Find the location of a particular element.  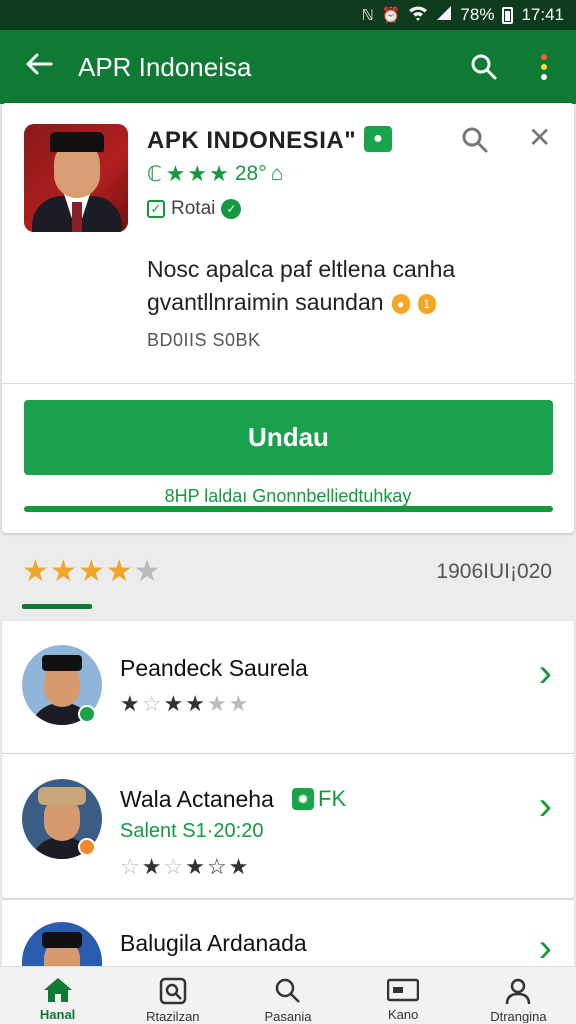

clock: 17:41 is located at coordinates (542, 14).